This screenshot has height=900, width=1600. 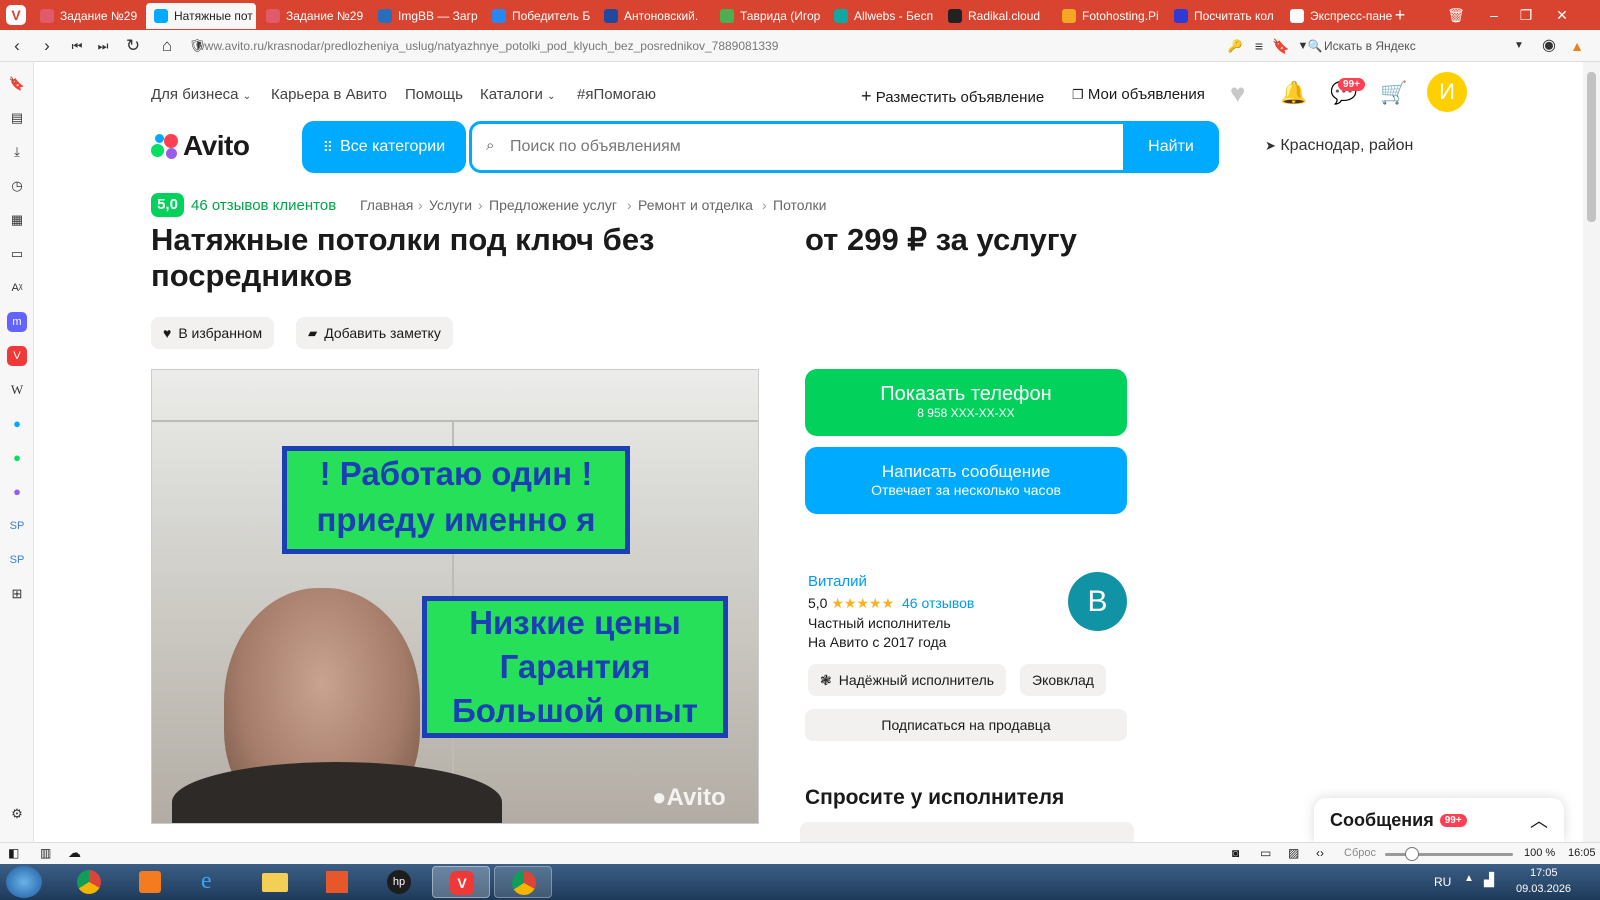 What do you see at coordinates (1519, 46) in the screenshot?
I see `search-dropdown-icon: ▼` at bounding box center [1519, 46].